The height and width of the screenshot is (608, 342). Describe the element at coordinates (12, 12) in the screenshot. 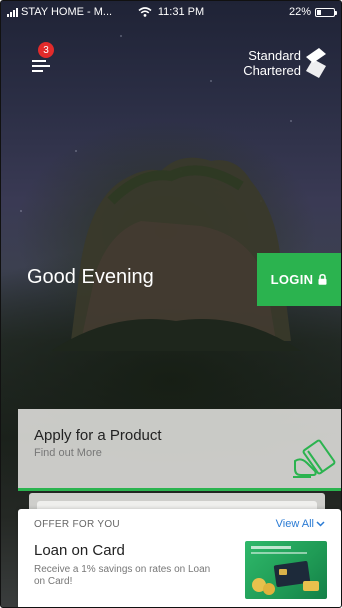

I see `signal-icon` at that location.